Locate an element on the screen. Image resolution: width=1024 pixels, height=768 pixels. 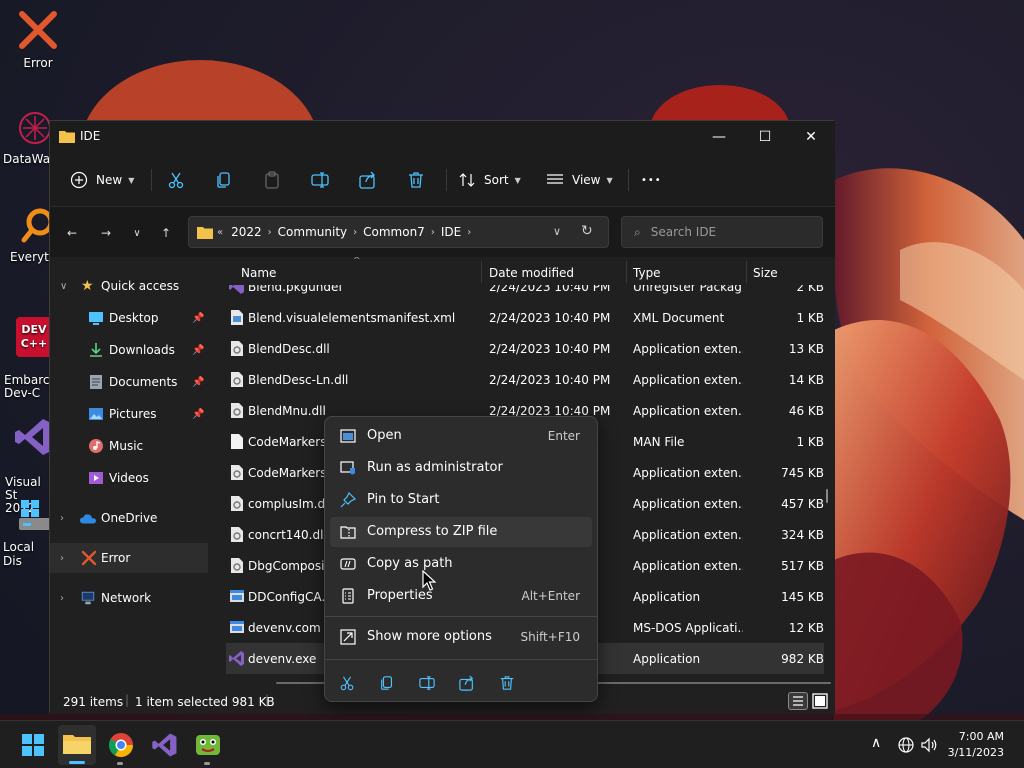
file-size: 982 KB is located at coordinates (802, 659).